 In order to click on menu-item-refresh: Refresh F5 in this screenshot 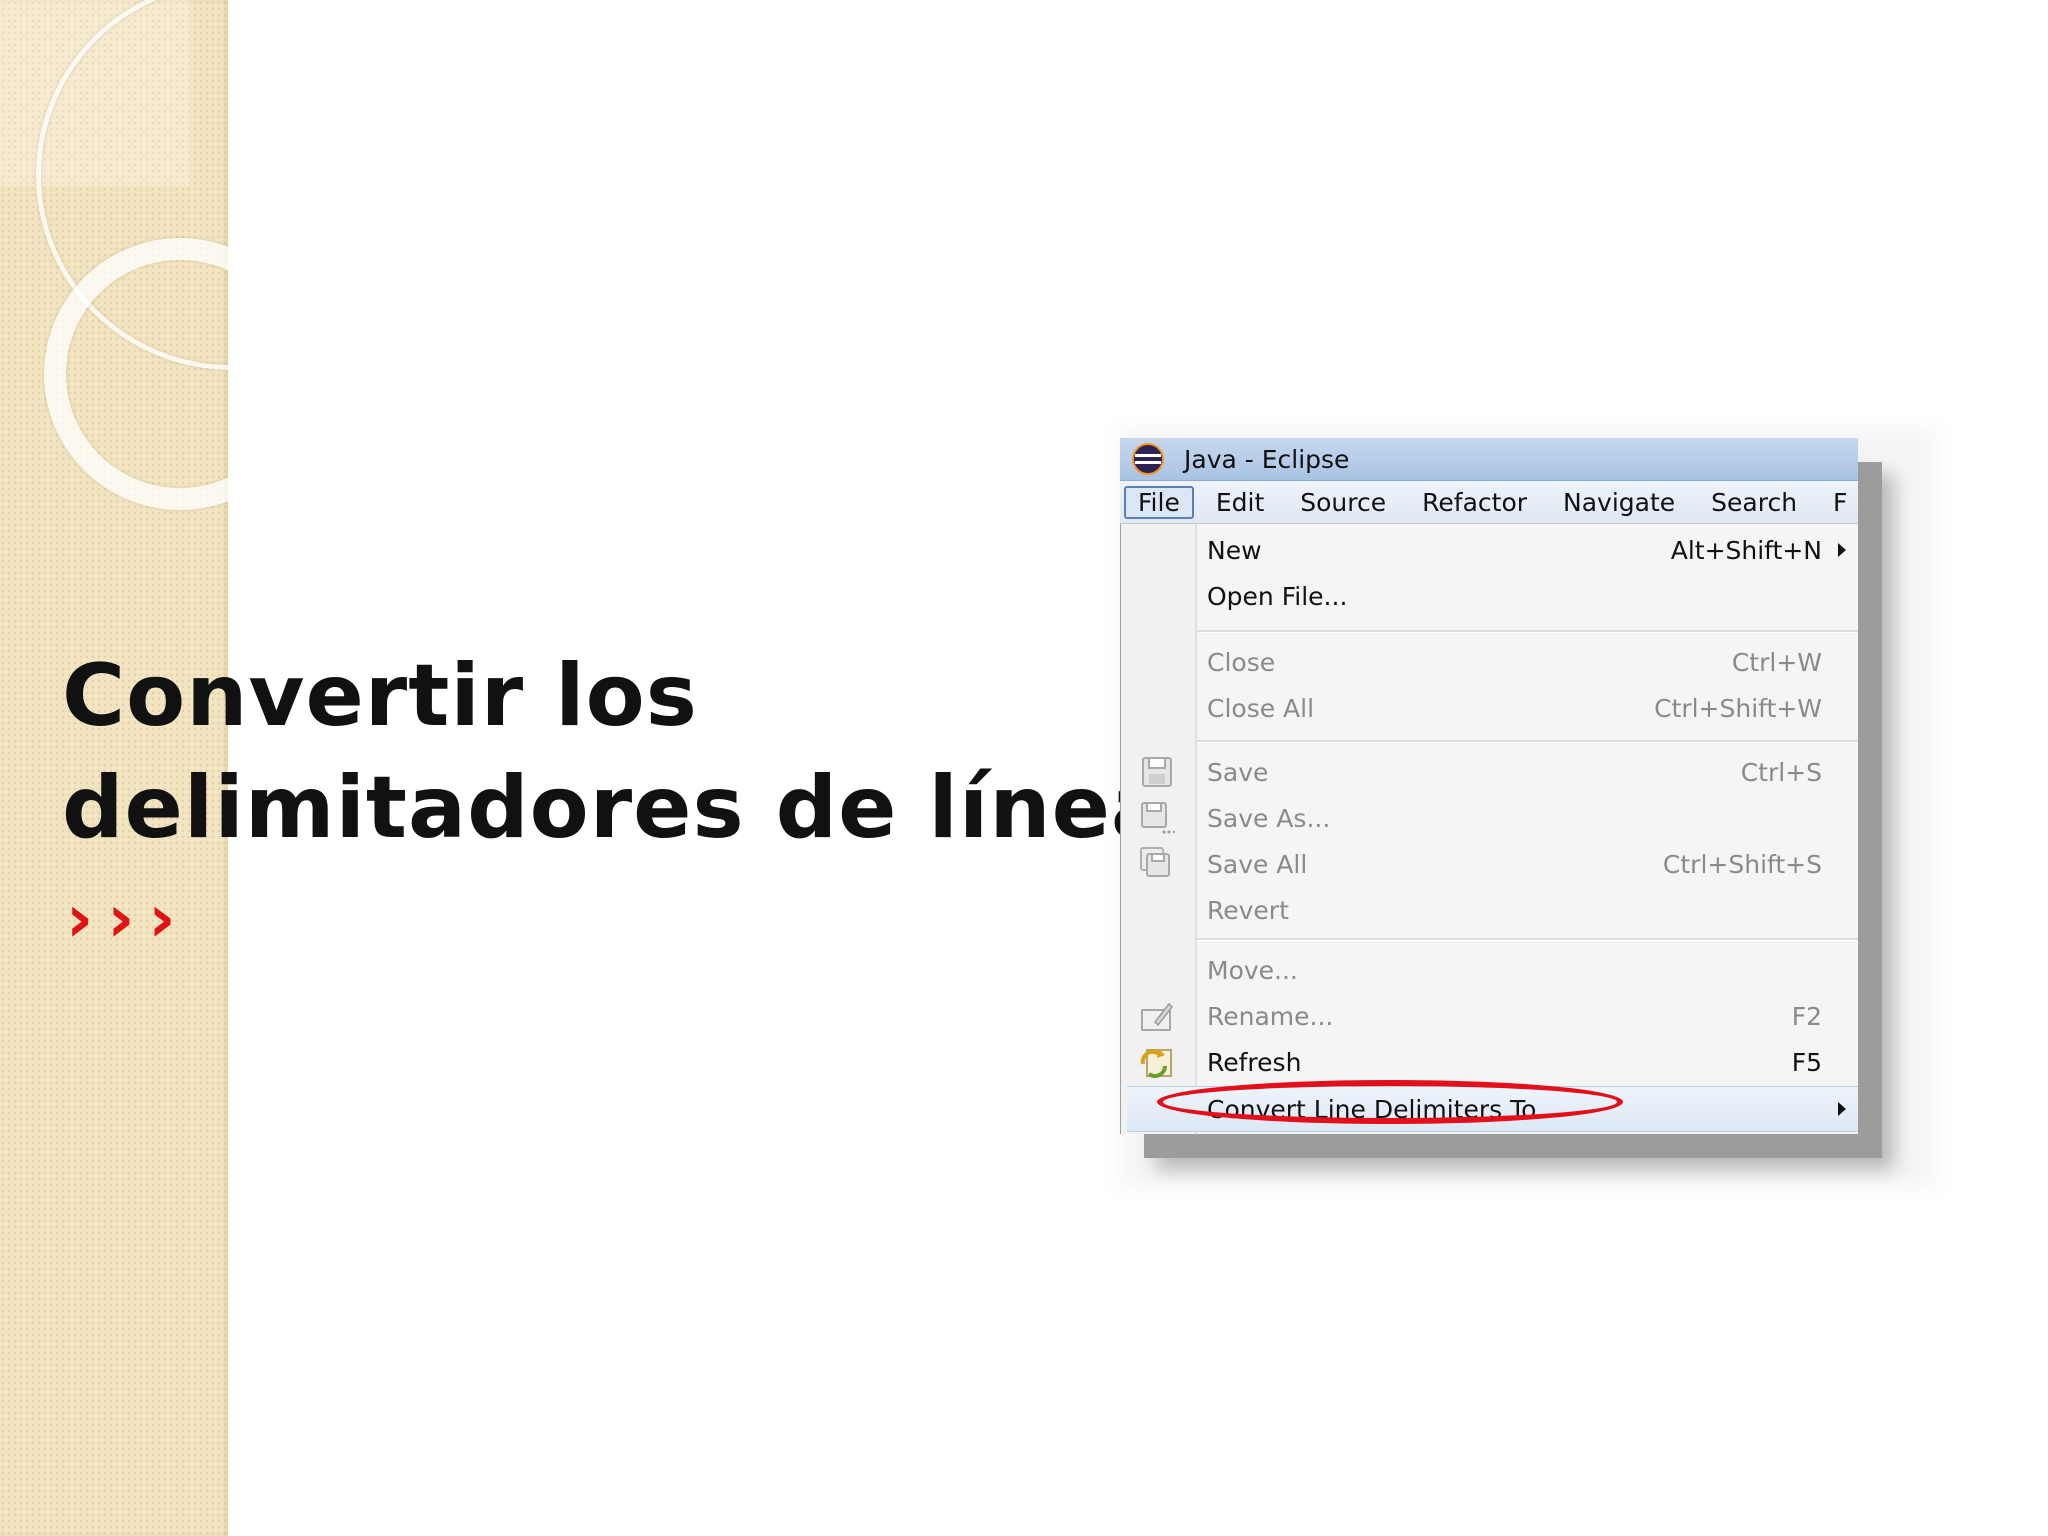, I will do `click(1489, 1062)`.